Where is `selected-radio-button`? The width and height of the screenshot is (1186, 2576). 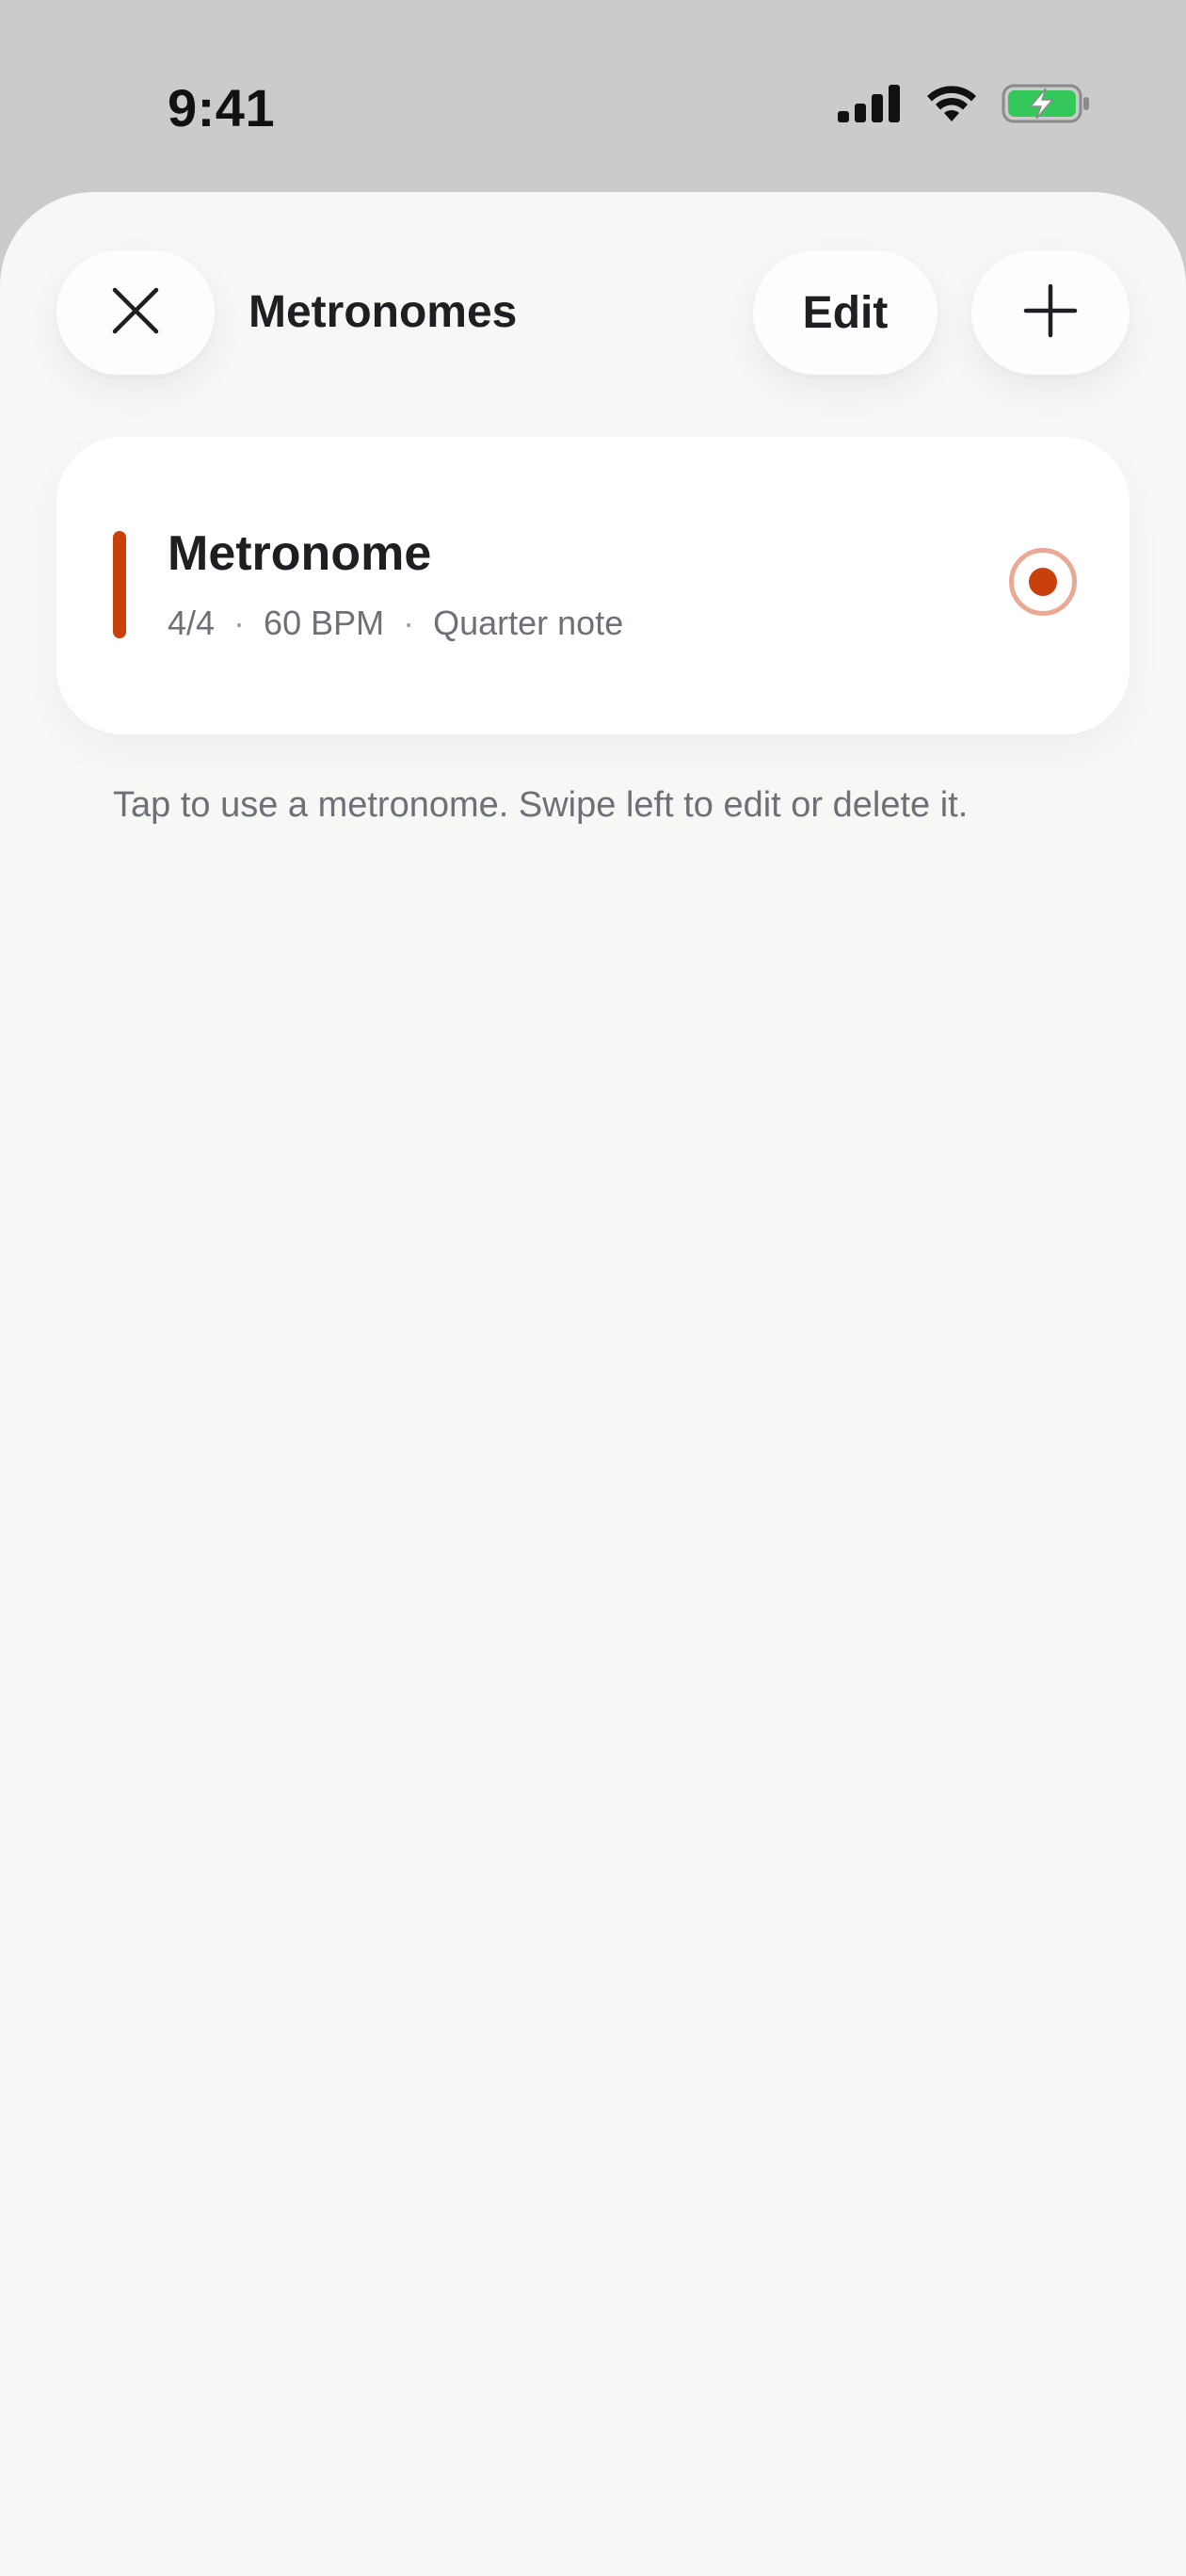 selected-radio-button is located at coordinates (1043, 582).